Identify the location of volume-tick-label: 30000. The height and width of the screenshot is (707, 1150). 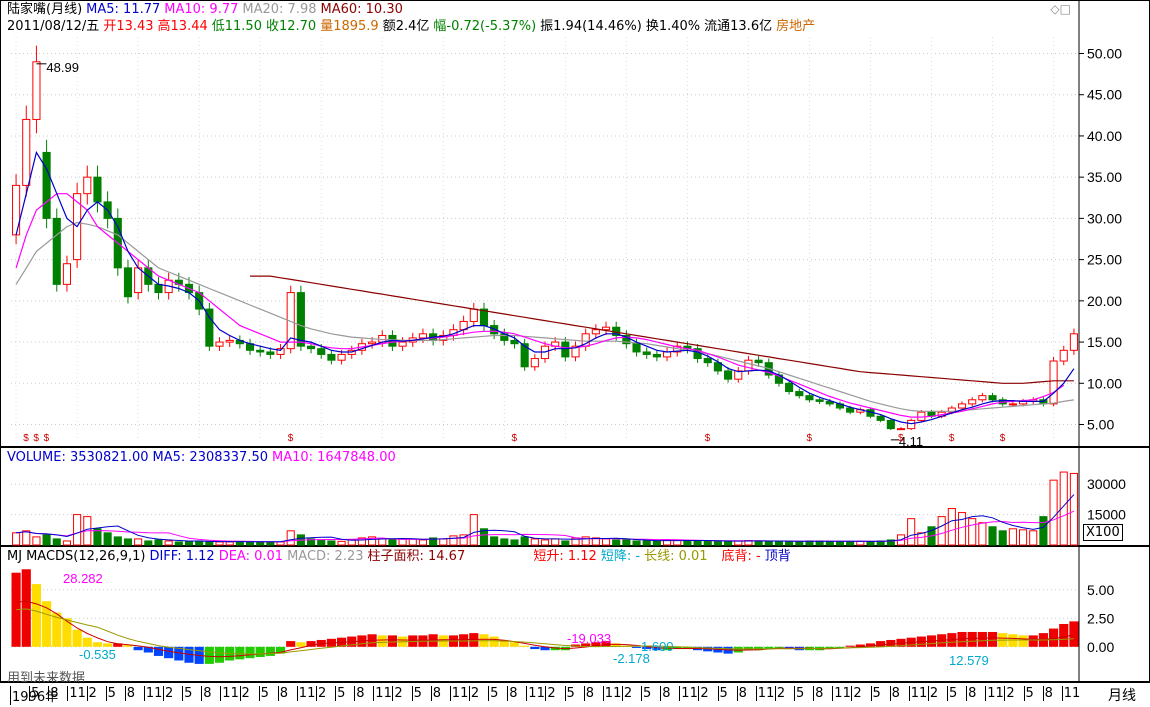
(1106, 484).